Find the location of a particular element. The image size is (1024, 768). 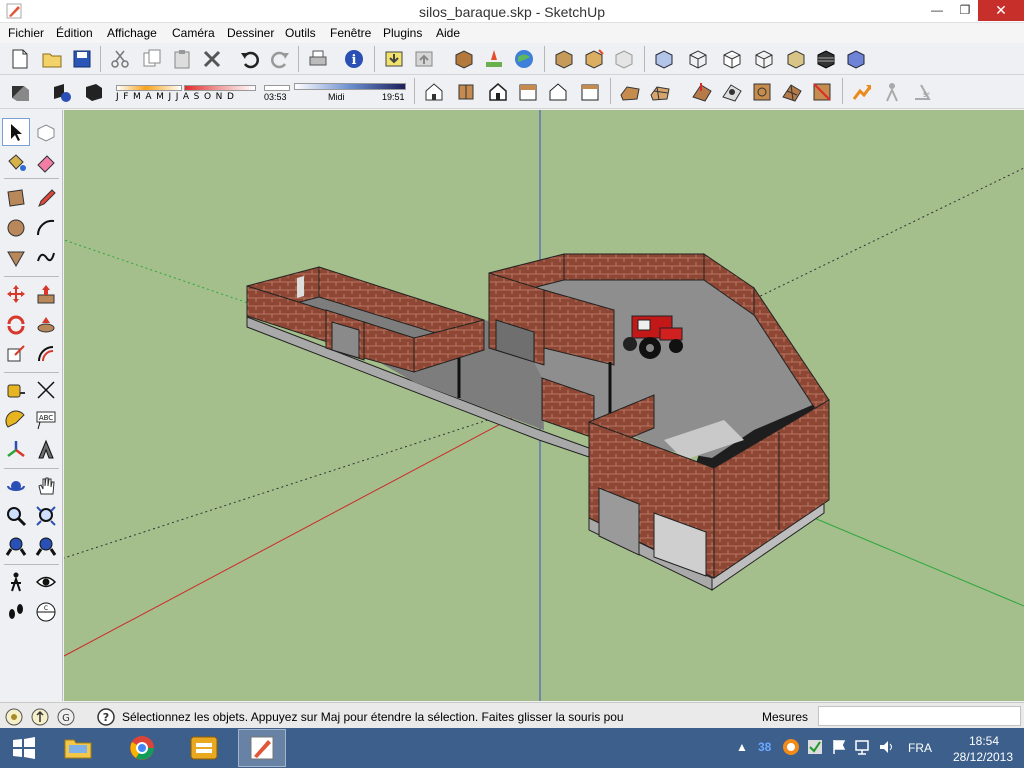

model-info-button: i is located at coordinates (354, 59).